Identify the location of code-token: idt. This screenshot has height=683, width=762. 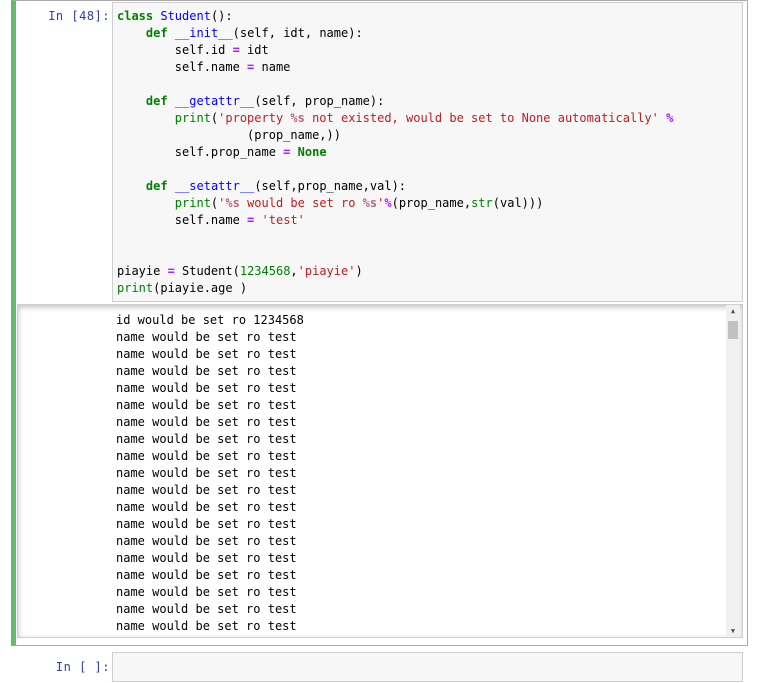
(254, 50).